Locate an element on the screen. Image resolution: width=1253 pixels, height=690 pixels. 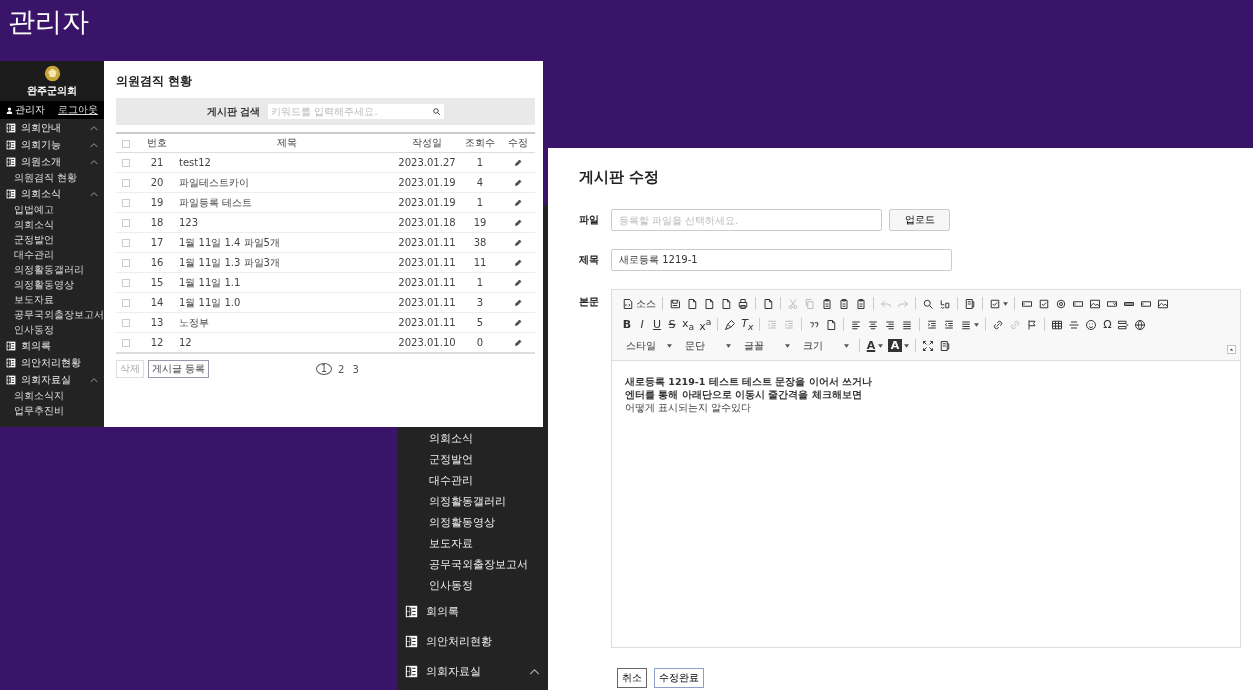
post-title-link: 1월 11일 1.1 is located at coordinates (286, 282).